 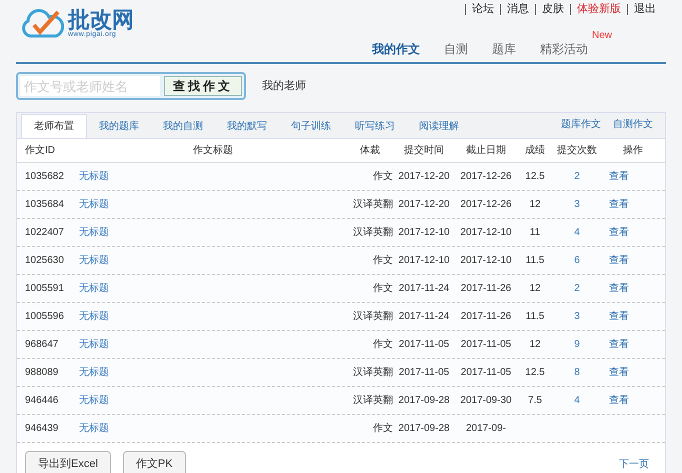 I want to click on table-cell-text: 1022407, so click(x=44, y=233).